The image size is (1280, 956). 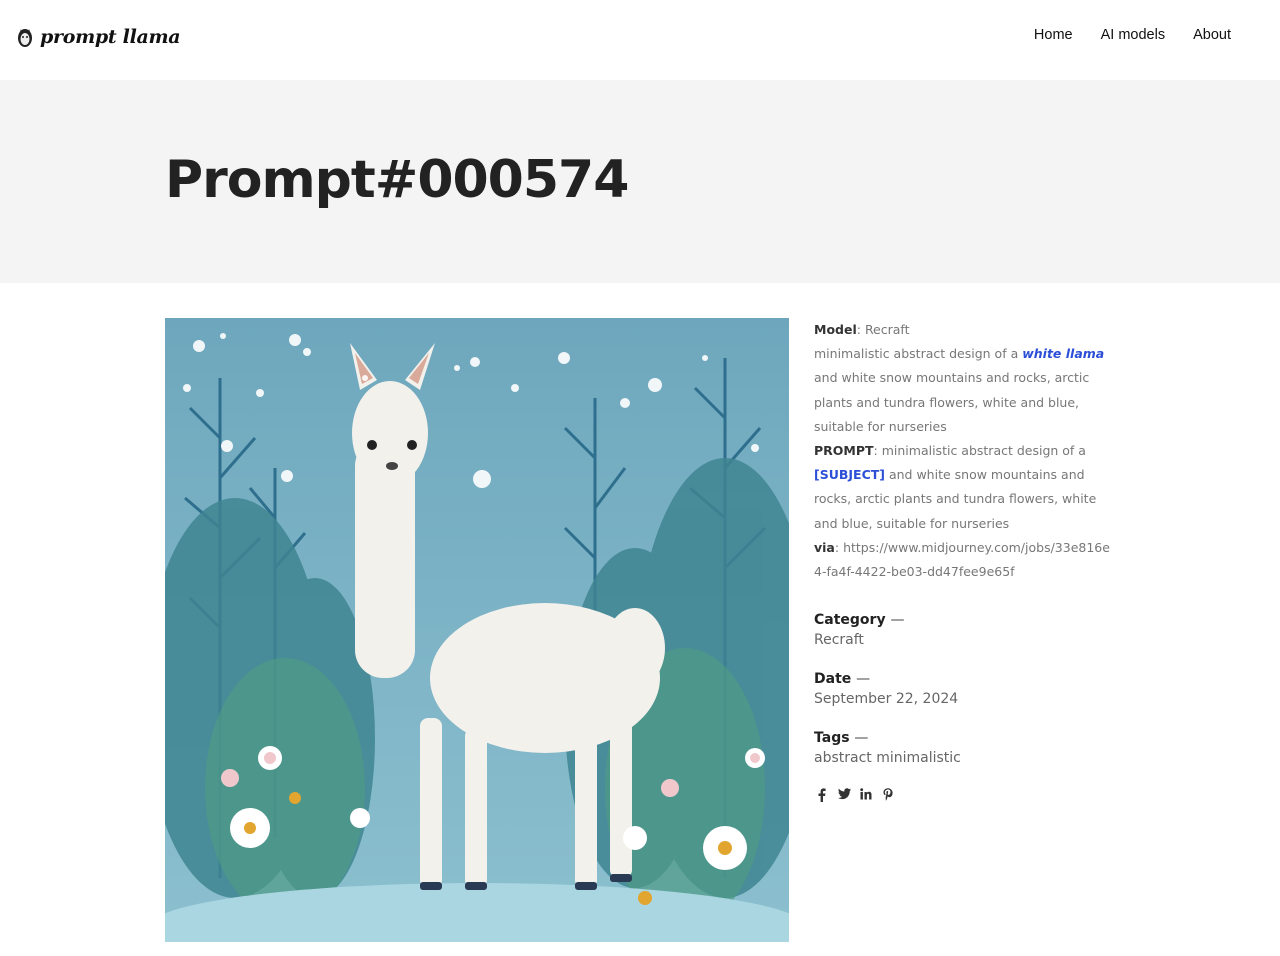 I want to click on site-logo: prompt llama, so click(x=98, y=37).